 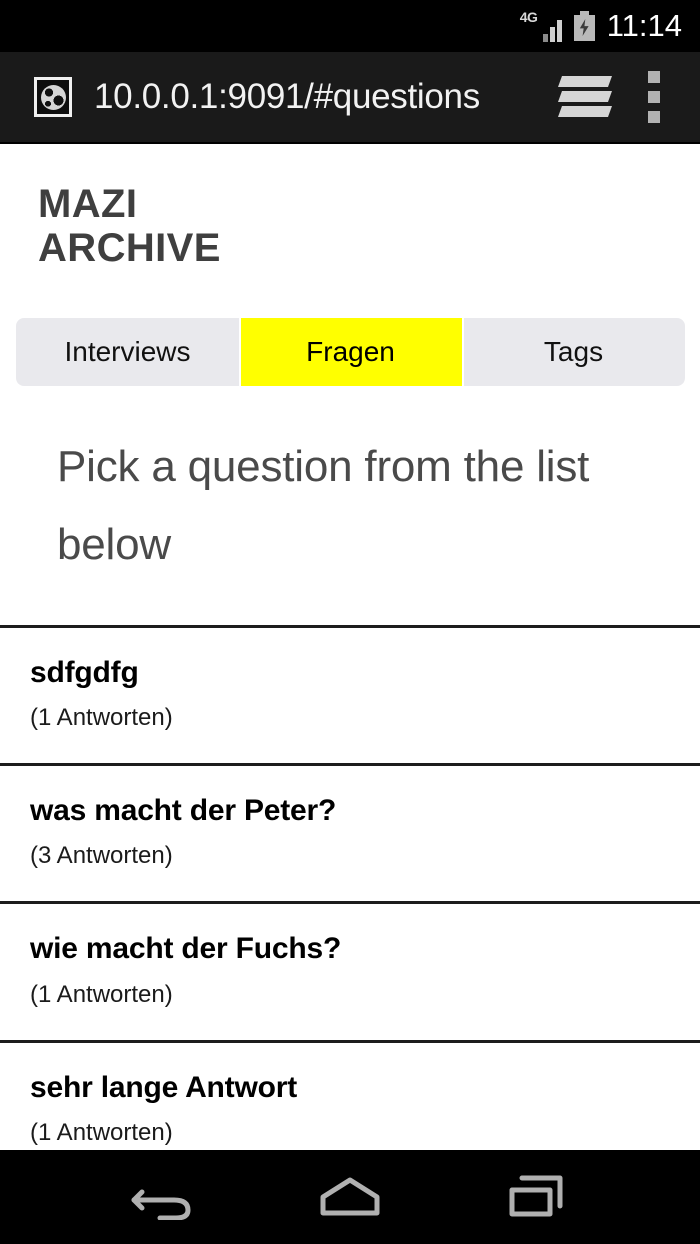 I want to click on list-item: was macht der Peter? (3 Antworten), so click(x=350, y=835).